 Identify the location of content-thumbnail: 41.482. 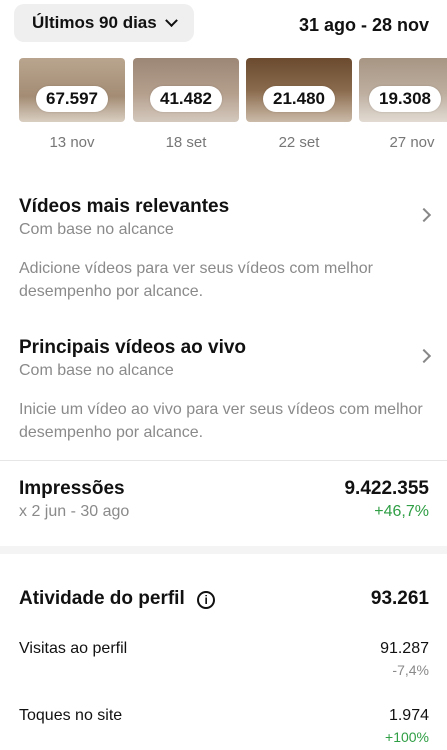
(186, 90).